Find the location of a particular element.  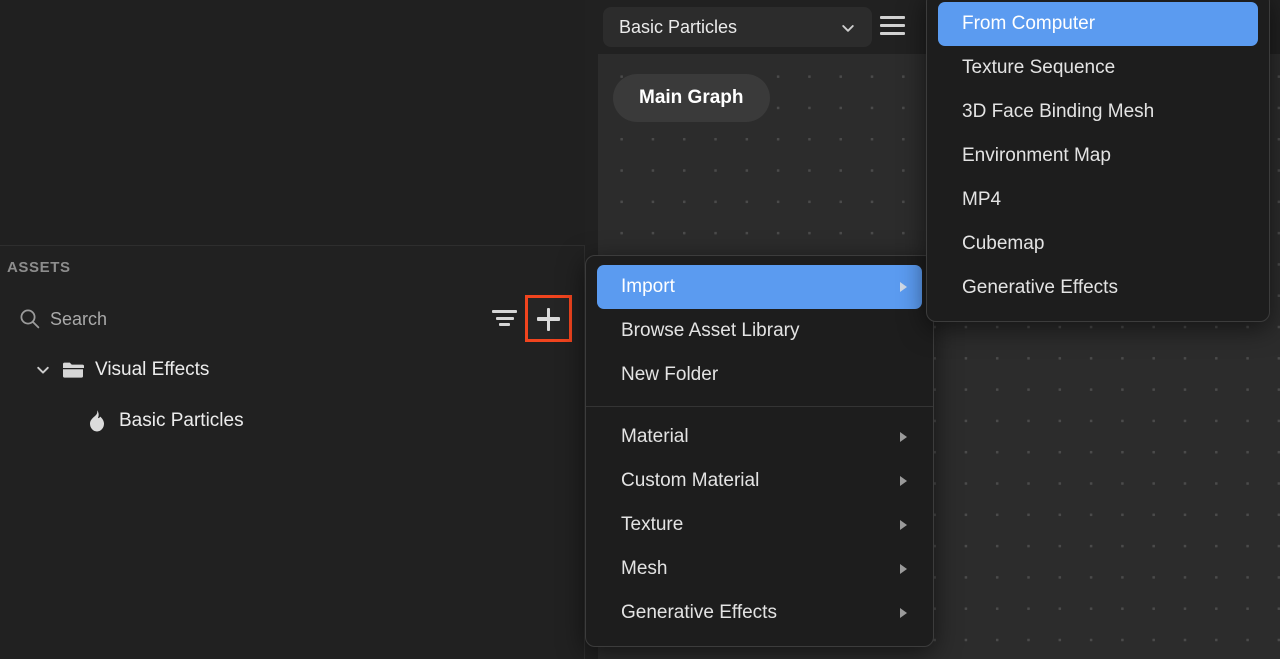

submenu-item-label: MP4 is located at coordinates (982, 199).